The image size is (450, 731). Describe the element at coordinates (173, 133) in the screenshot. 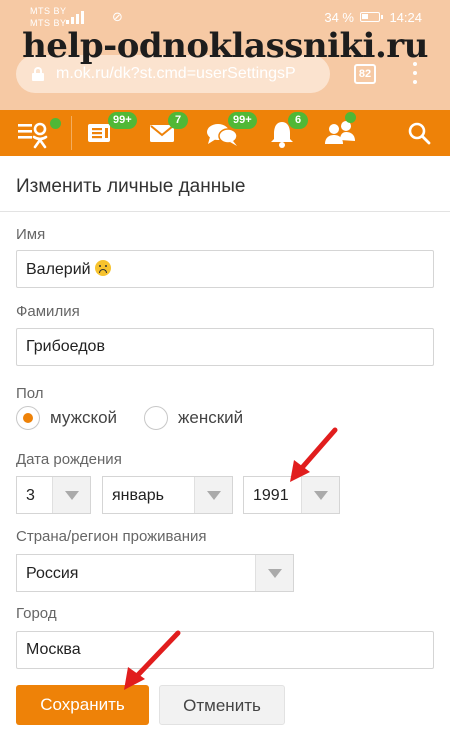

I see `messages-icon: 7` at that location.